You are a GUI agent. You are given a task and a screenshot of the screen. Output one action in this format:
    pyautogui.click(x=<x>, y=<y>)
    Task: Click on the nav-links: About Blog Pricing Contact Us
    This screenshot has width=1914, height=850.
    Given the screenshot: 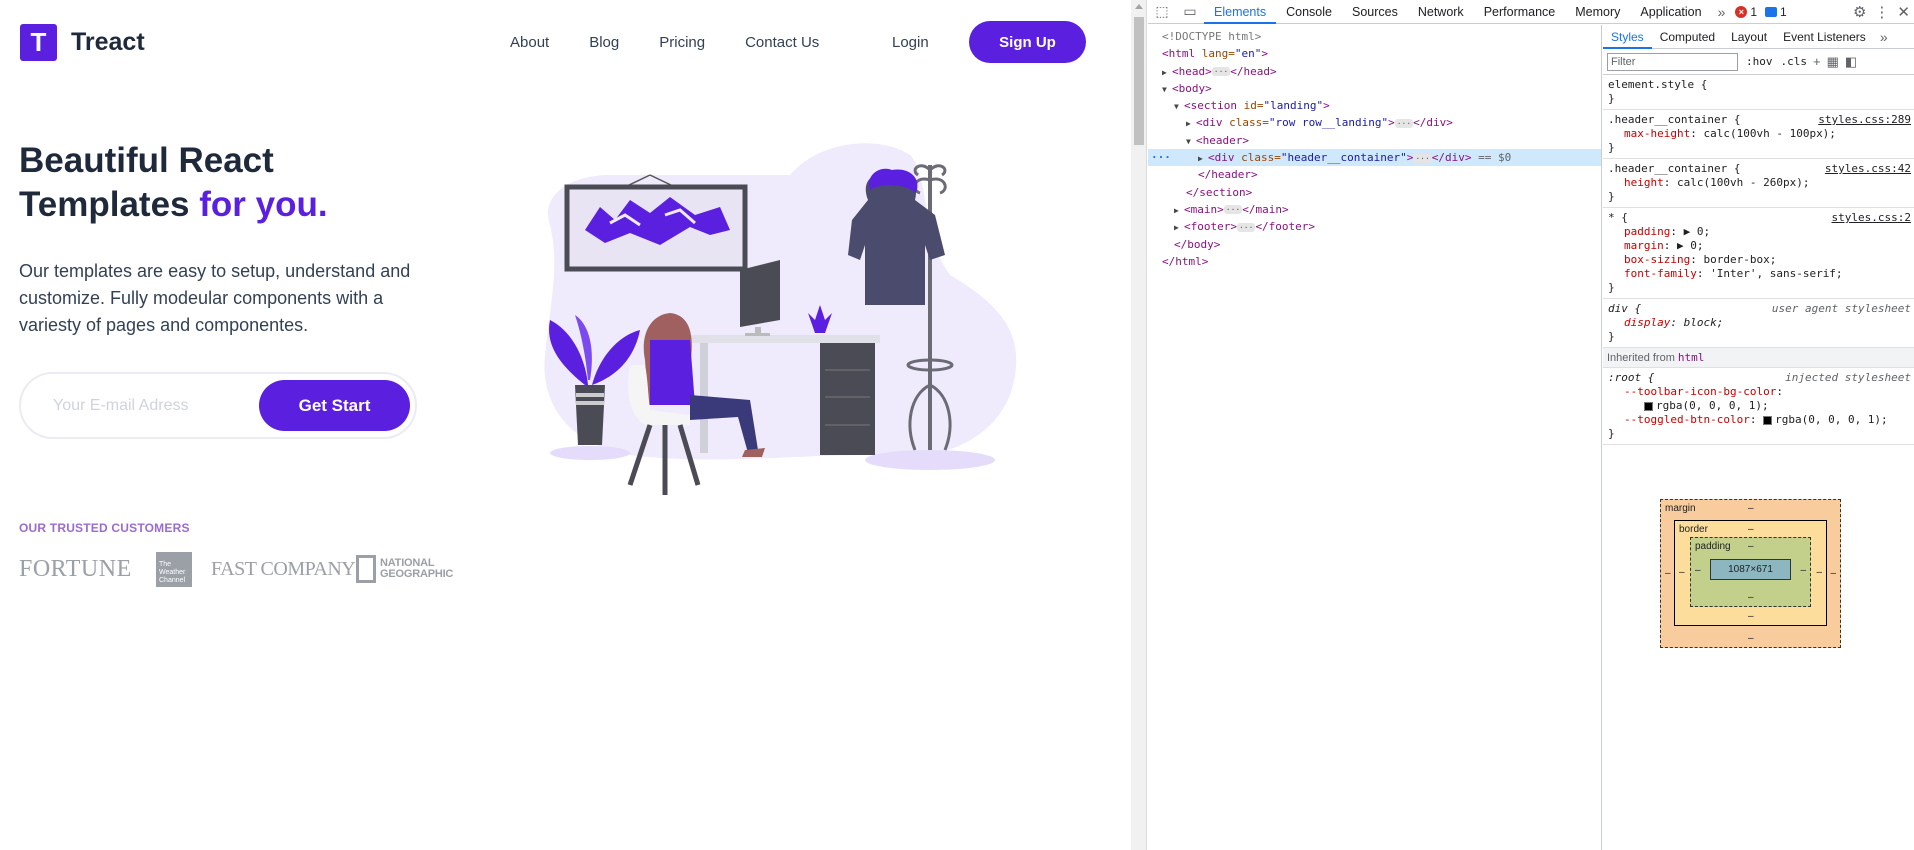 What is the action you would take?
    pyautogui.click(x=664, y=42)
    